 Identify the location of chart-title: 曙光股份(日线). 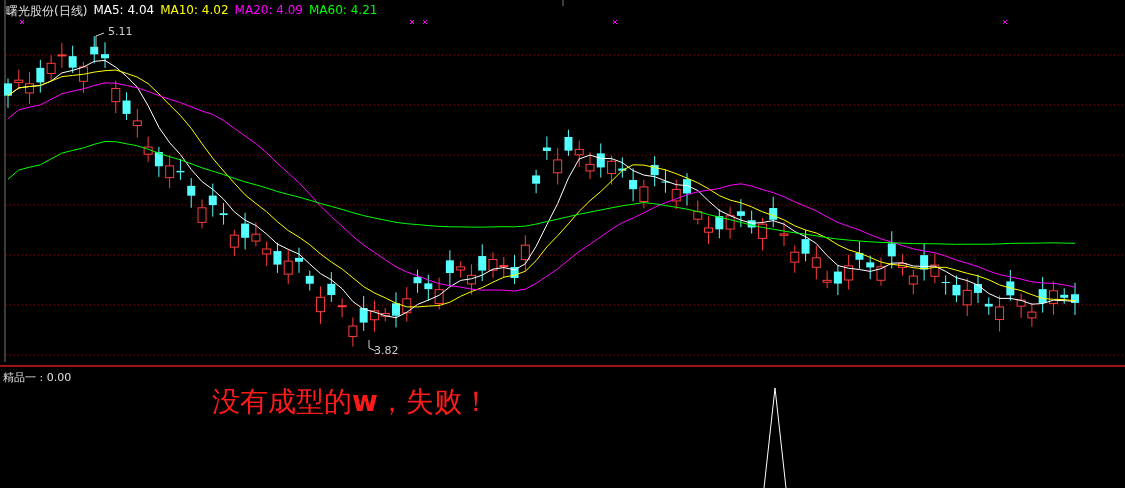
(47, 11).